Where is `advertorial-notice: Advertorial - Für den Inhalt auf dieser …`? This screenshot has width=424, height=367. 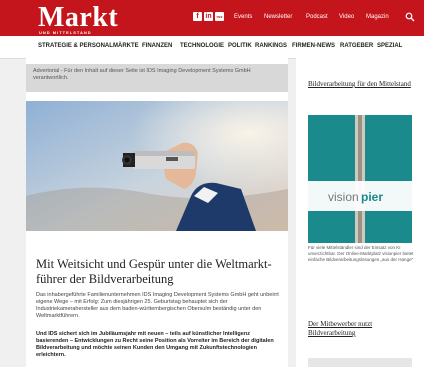
advertorial-notice: Advertorial - Für den Inhalt auf dieser … is located at coordinates (157, 78).